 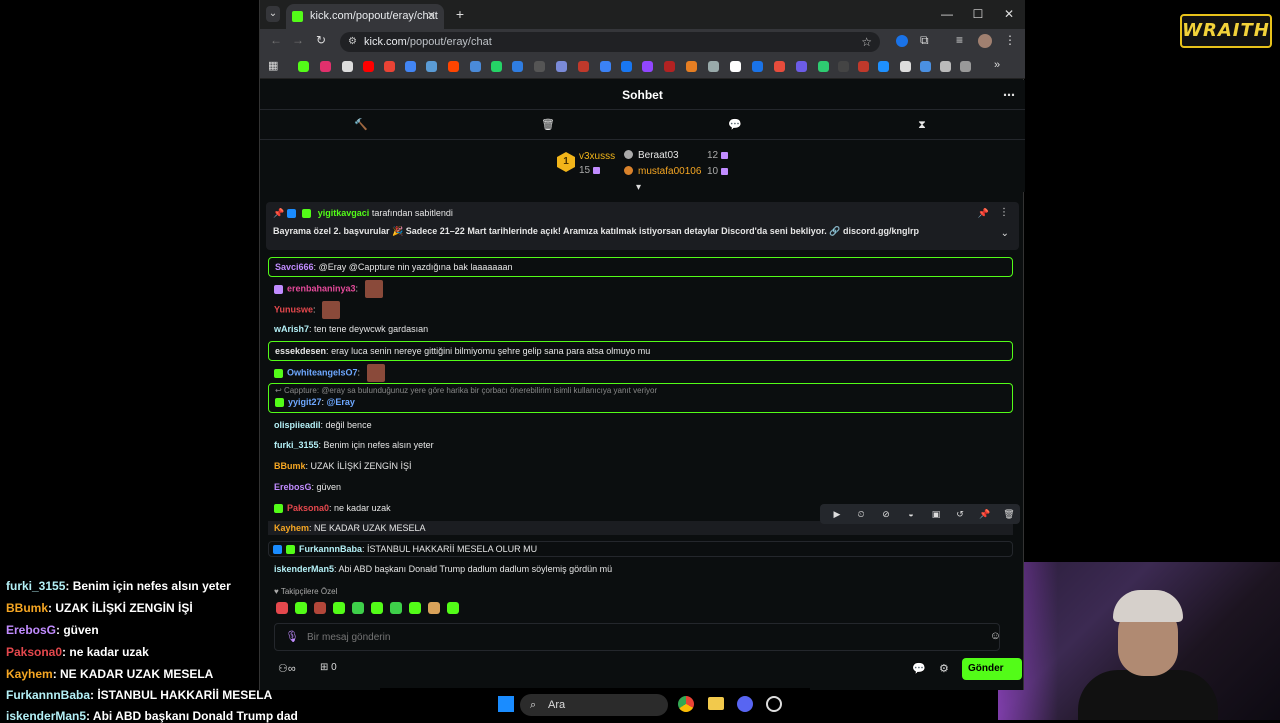 What do you see at coordinates (365, 16) in the screenshot?
I see `active-tab: kick.com/popout/eray/chat ✕` at bounding box center [365, 16].